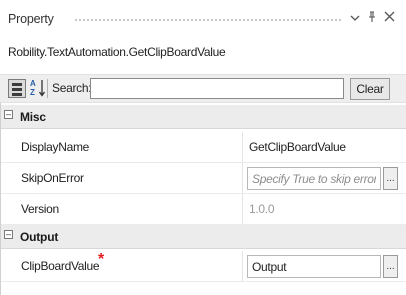 This screenshot has height=295, width=406. What do you see at coordinates (17, 88) in the screenshot?
I see `categorized-view-button` at bounding box center [17, 88].